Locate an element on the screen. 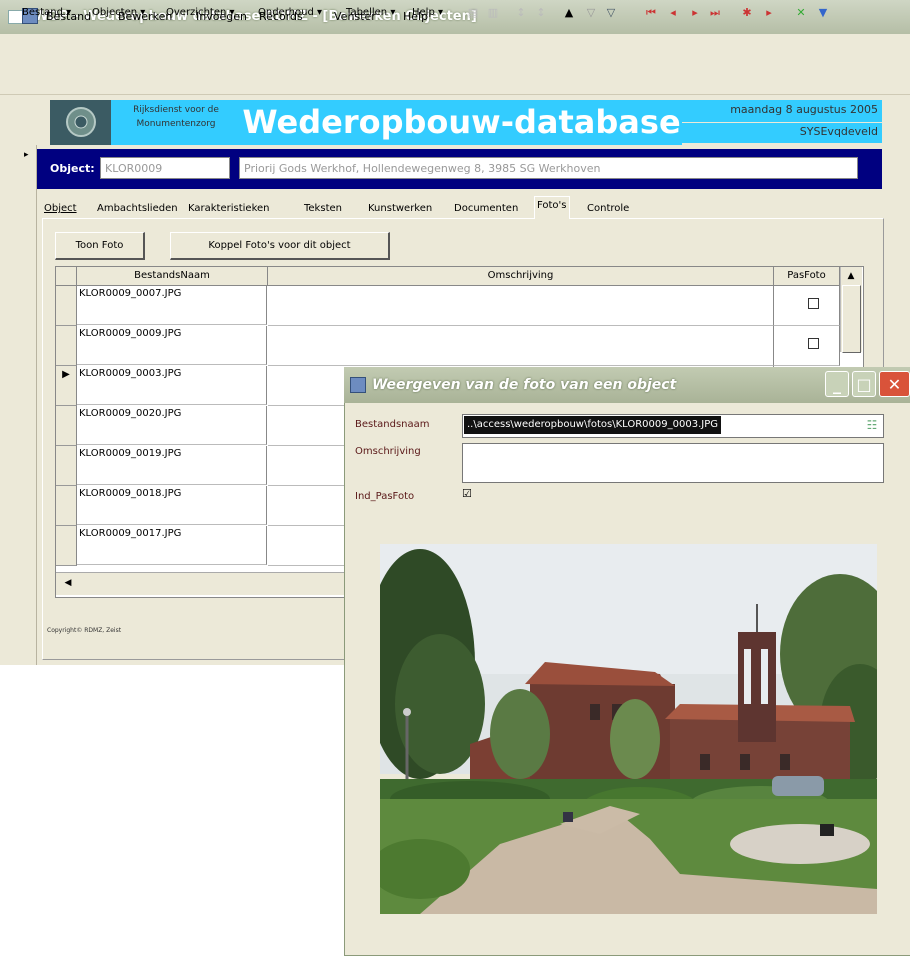  grid-corner is located at coordinates (66, 276).